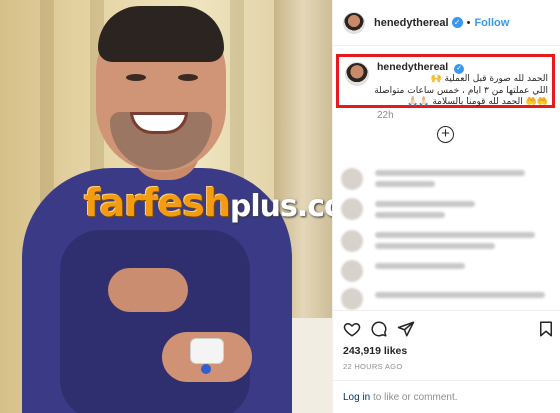  Describe the element at coordinates (375, 351) in the screenshot. I see `likes-count: 243,919 likes` at that location.